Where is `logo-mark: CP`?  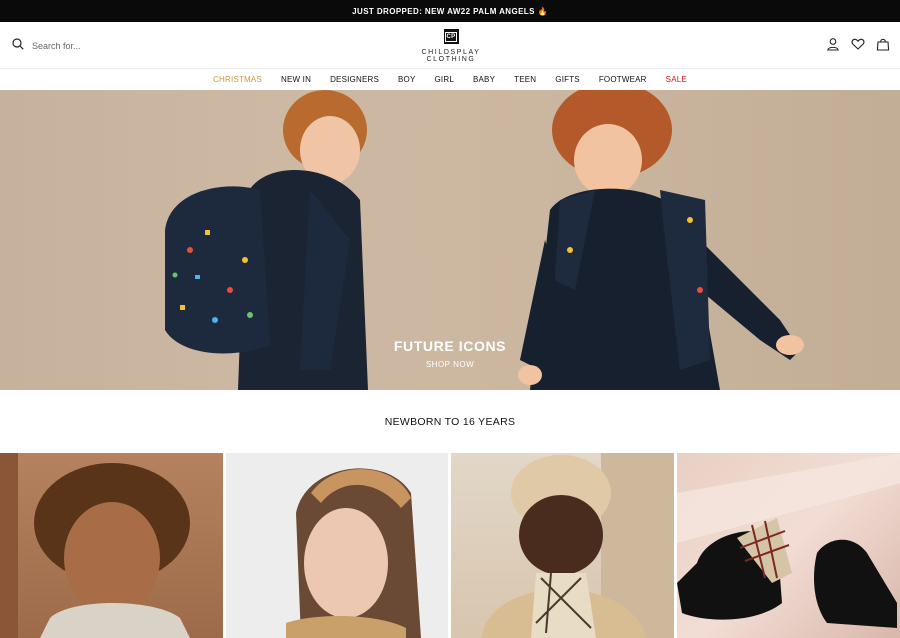
logo-mark: CP is located at coordinates (451, 36).